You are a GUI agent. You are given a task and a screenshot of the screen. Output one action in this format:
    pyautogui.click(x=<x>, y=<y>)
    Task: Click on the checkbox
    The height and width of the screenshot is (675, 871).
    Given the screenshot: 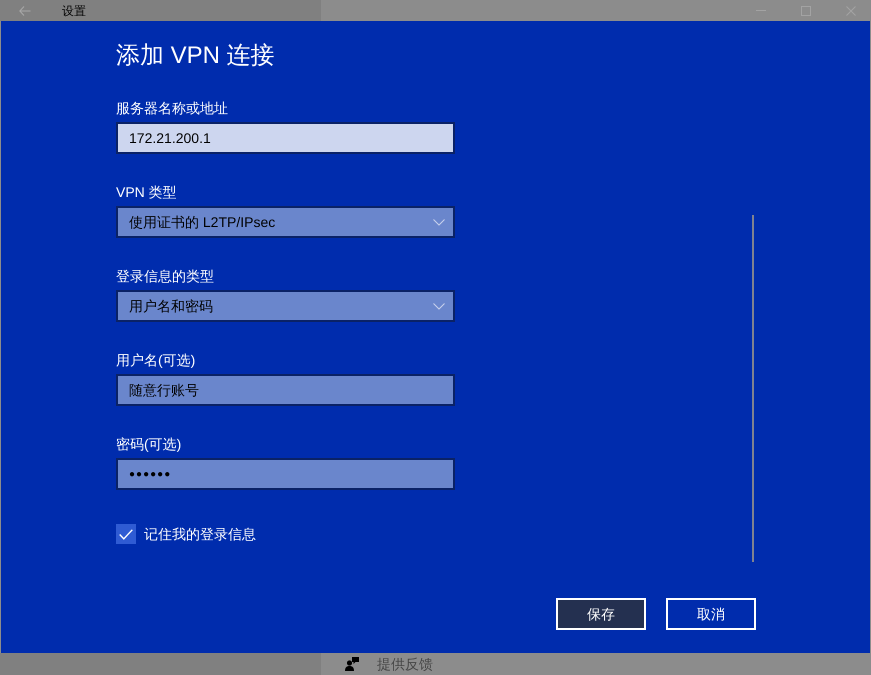 What is the action you would take?
    pyautogui.click(x=126, y=534)
    